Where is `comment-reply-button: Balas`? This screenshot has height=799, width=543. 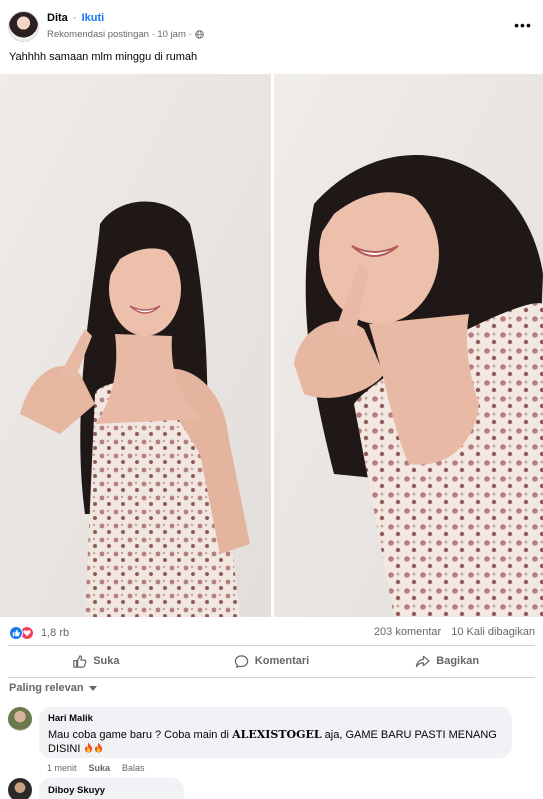
comment-reply-button: Balas is located at coordinates (133, 768).